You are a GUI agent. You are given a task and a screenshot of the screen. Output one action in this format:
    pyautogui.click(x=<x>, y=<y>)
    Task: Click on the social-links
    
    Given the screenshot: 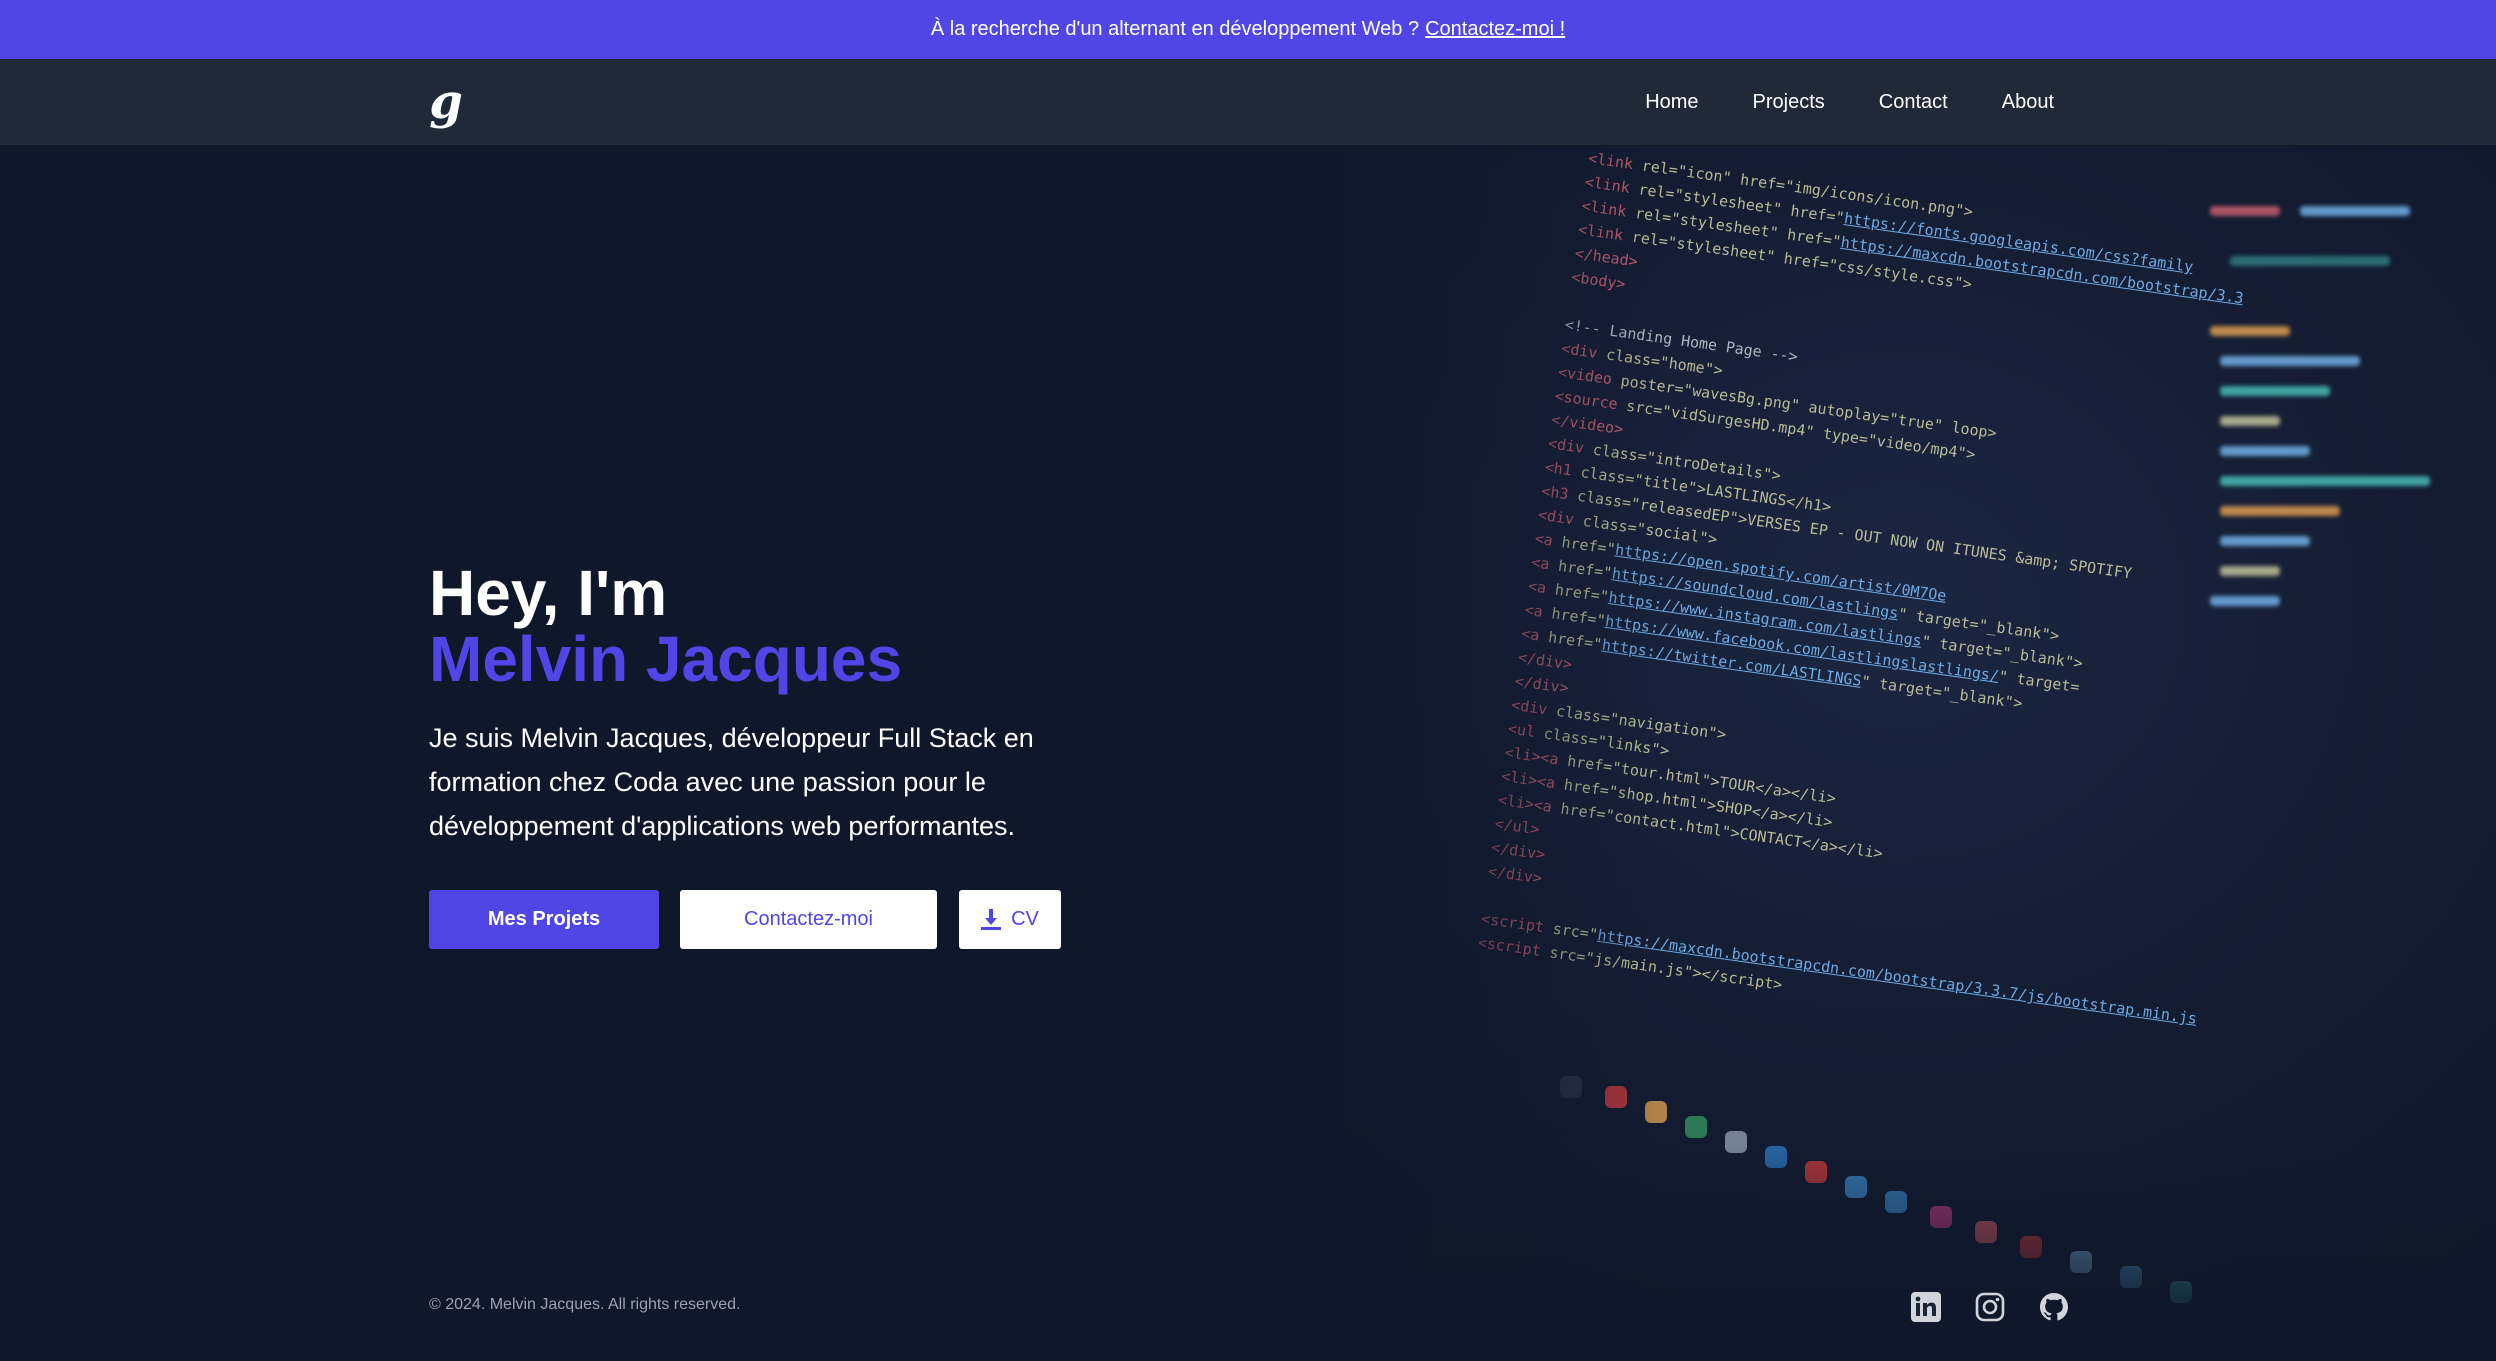 What is the action you would take?
    pyautogui.click(x=1990, y=1307)
    